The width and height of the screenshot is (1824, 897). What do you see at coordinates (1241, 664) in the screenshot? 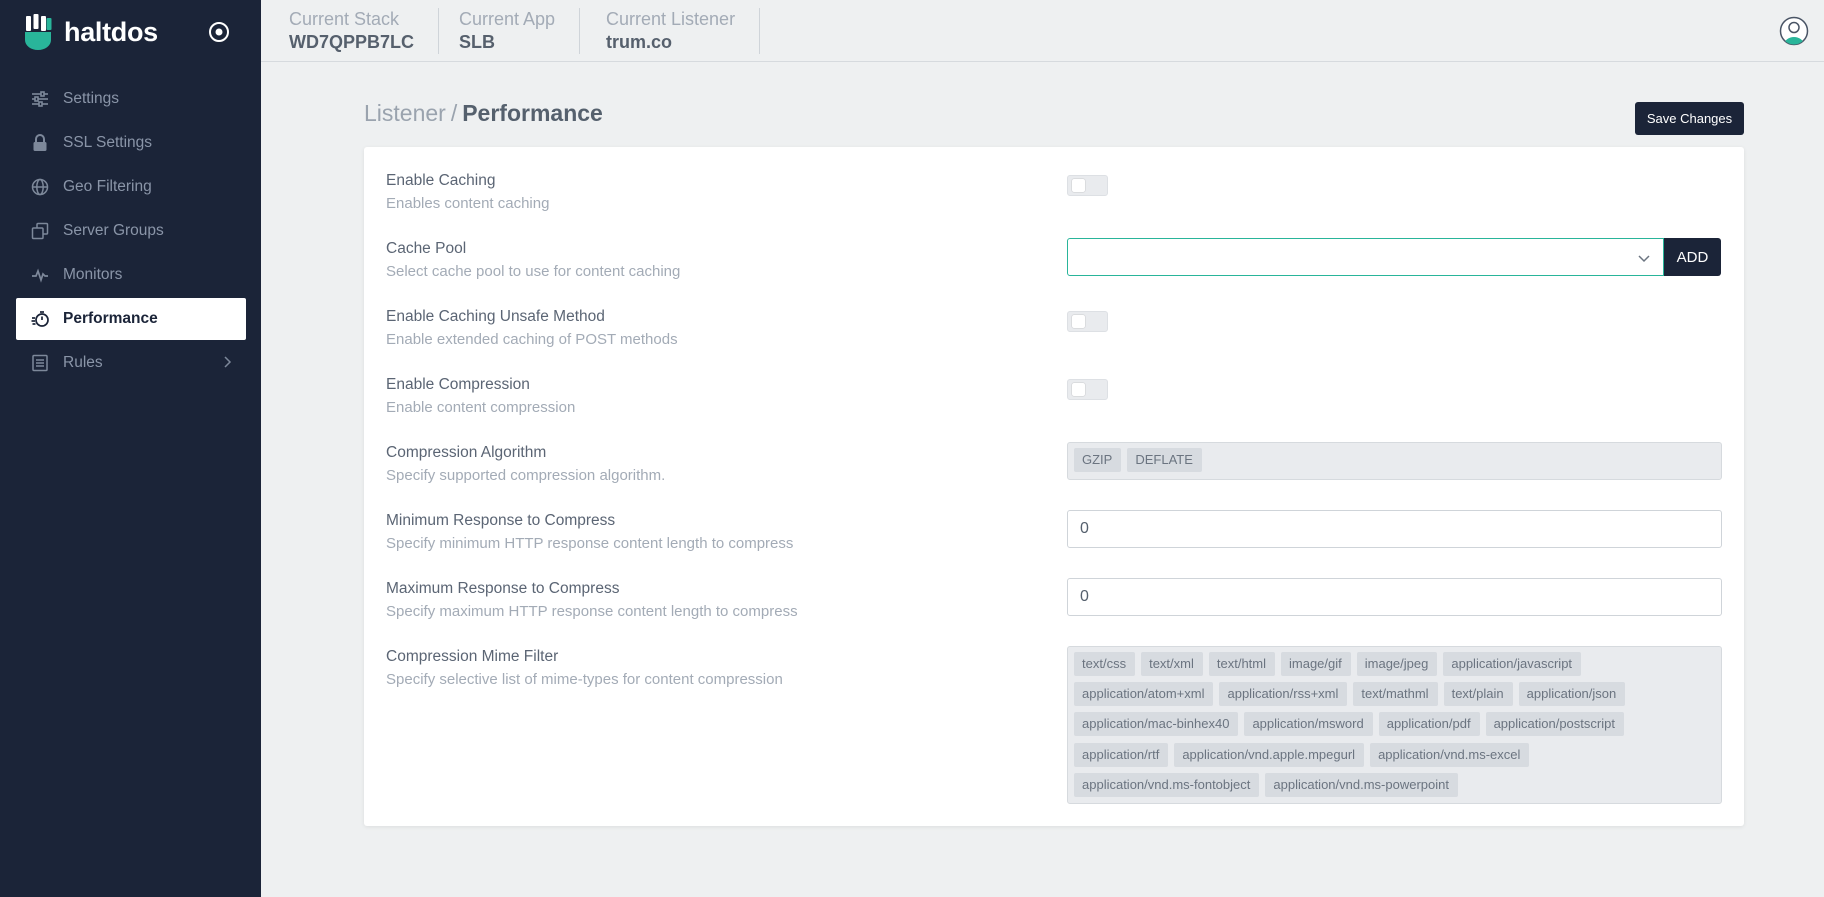
I see `tag: text/html` at bounding box center [1241, 664].